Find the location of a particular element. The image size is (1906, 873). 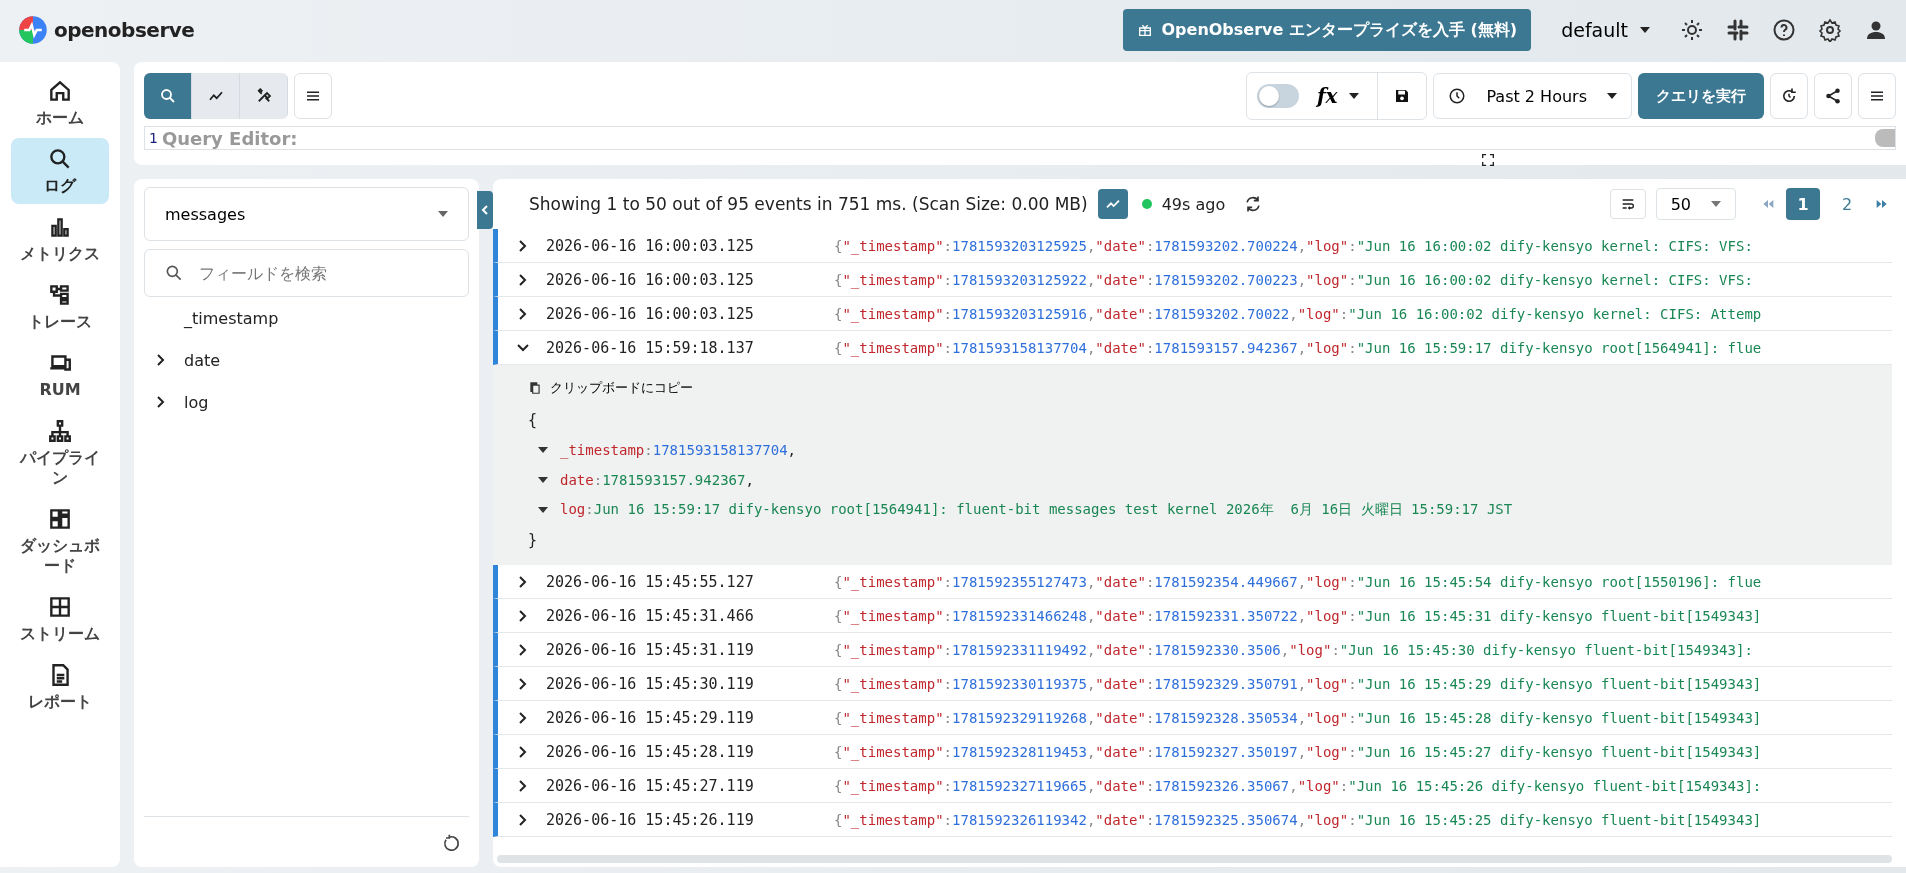

histogram-toggle is located at coordinates (1112, 204).